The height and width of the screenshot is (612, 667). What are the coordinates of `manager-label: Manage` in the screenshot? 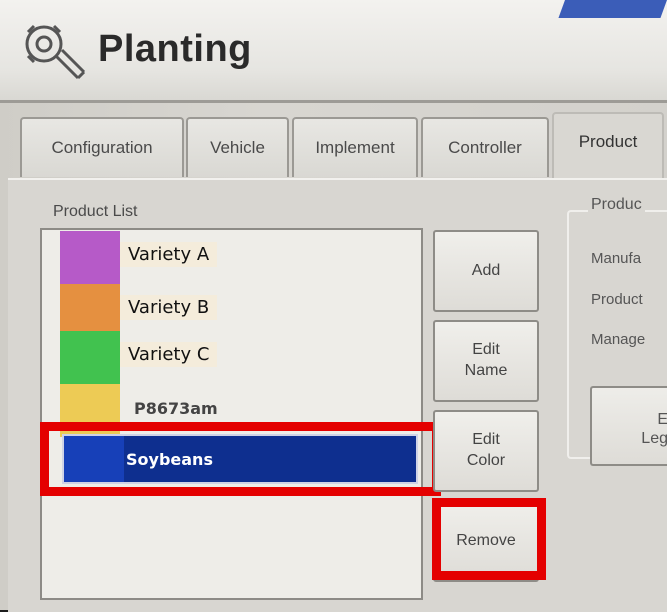 It's located at (618, 339).